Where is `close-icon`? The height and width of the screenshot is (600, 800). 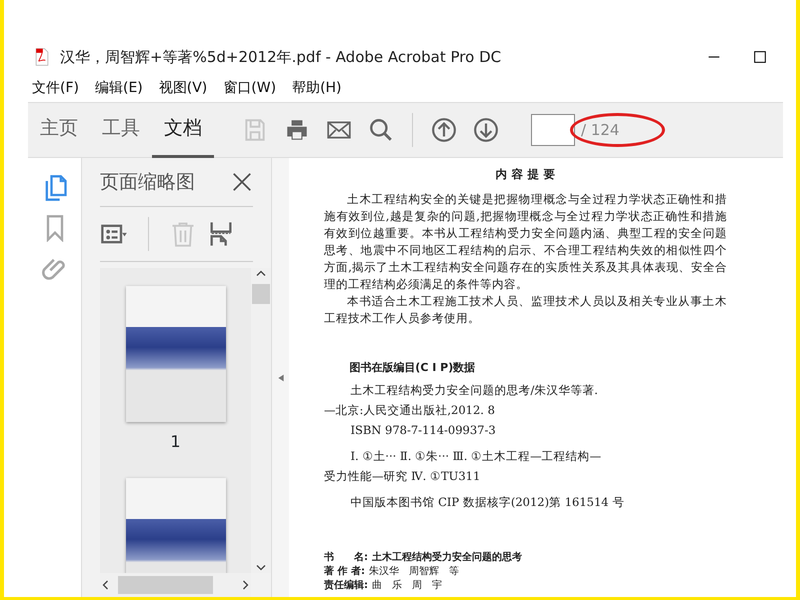 close-icon is located at coordinates (242, 182).